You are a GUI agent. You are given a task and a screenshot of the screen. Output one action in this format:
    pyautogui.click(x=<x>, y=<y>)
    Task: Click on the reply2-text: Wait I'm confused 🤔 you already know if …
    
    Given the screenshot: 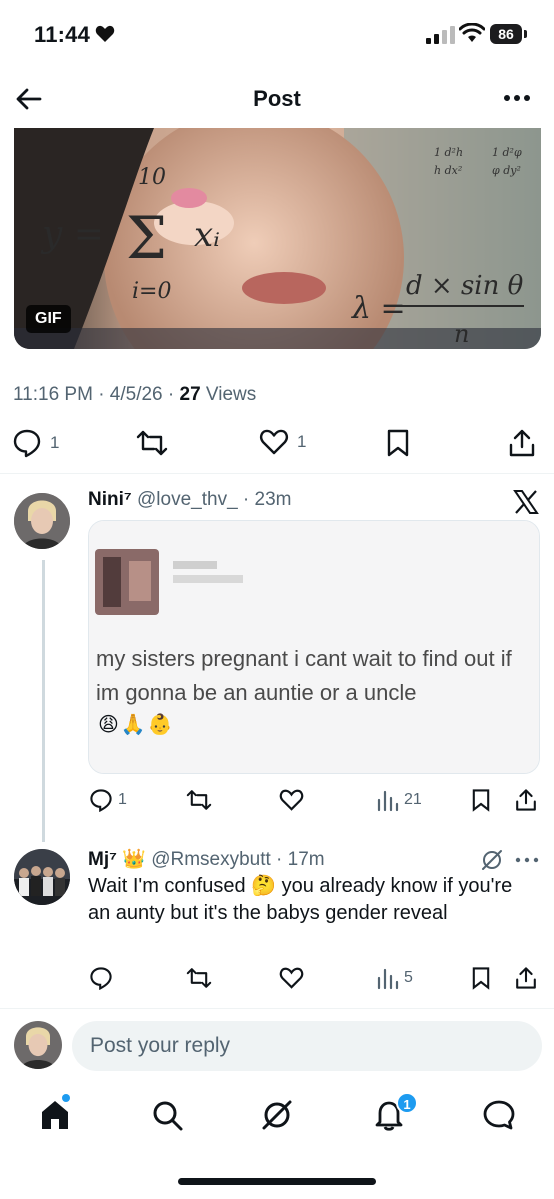 What is the action you would take?
    pyautogui.click(x=300, y=899)
    